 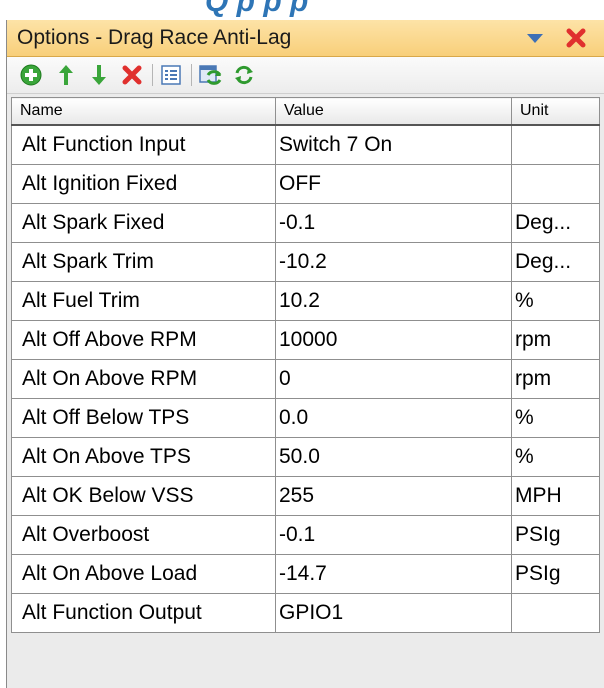 I want to click on table-row: Alt OK Below VSS 255 MPH, so click(x=305, y=496).